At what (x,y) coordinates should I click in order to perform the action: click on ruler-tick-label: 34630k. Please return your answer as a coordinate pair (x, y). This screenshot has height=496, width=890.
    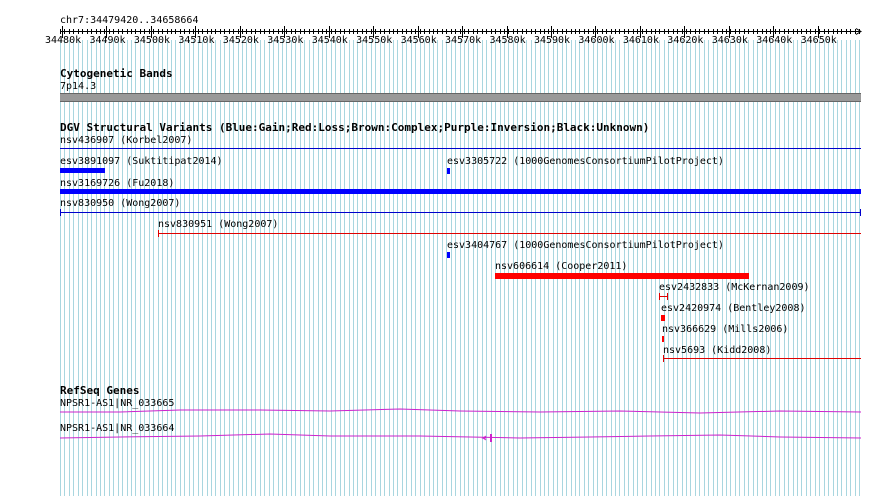
    Looking at the image, I should click on (729, 40).